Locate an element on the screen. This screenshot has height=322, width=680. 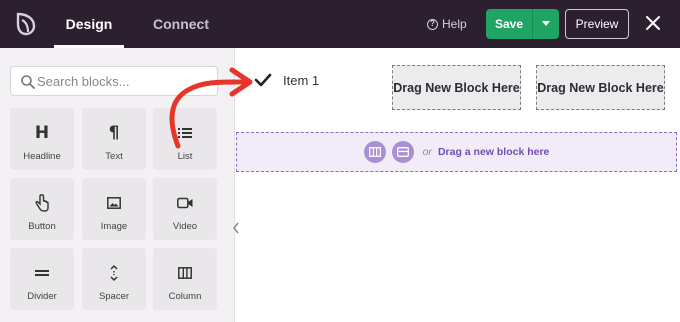
top-bar: Design Connect ? Help Save Preview is located at coordinates (340, 24).